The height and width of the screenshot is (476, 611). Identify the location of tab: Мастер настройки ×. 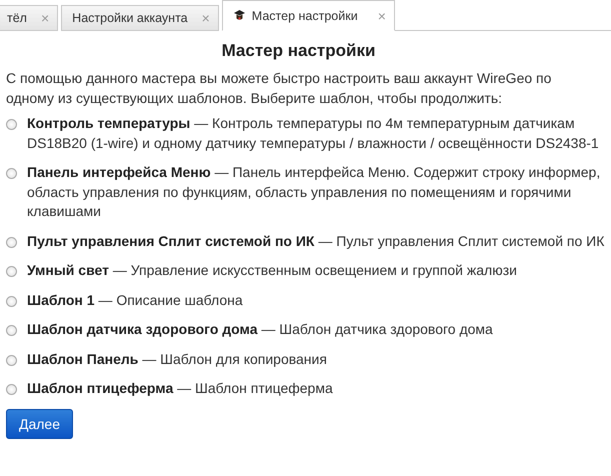
(308, 15).